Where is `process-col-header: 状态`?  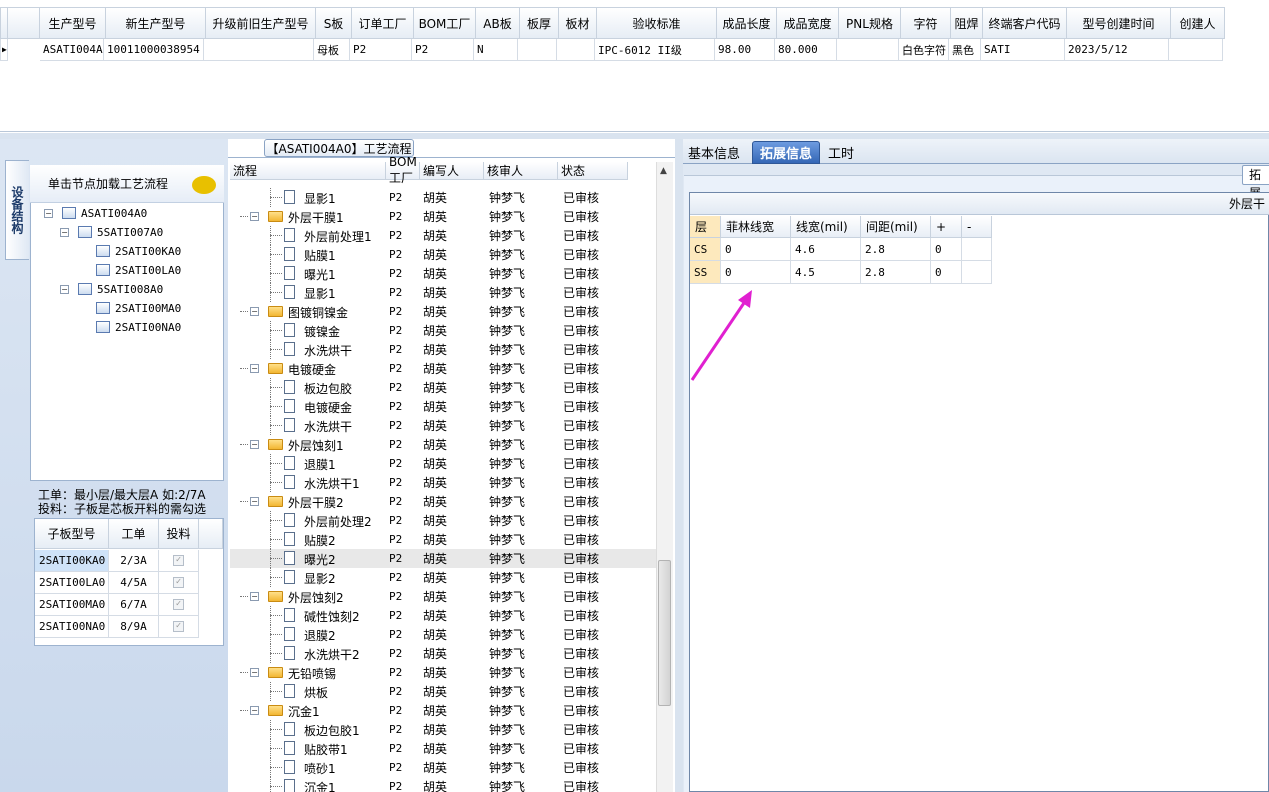 process-col-header: 状态 is located at coordinates (593, 171).